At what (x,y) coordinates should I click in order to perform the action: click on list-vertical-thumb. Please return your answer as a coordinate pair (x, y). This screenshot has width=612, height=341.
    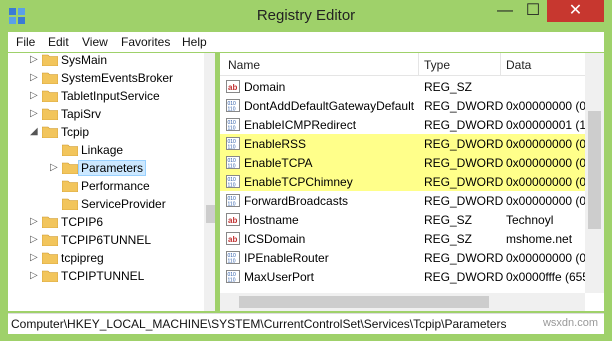
    Looking at the image, I should click on (594, 170).